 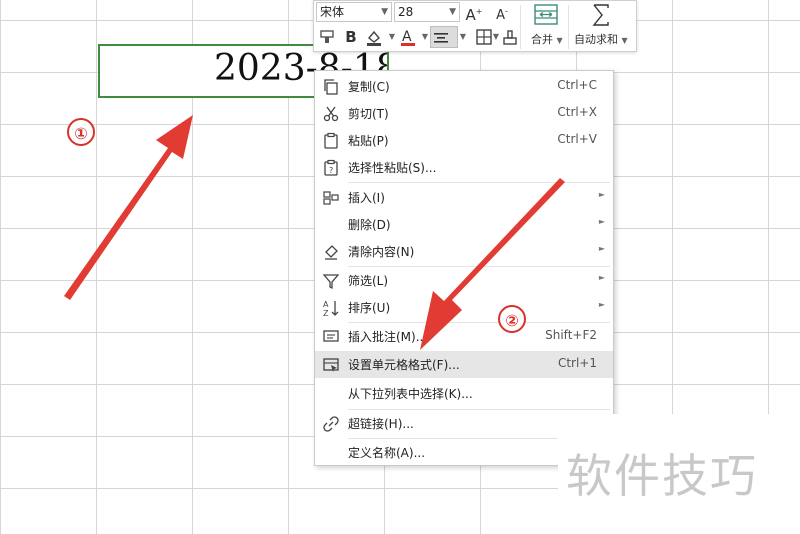 I want to click on step-1-badge: ①, so click(x=81, y=132).